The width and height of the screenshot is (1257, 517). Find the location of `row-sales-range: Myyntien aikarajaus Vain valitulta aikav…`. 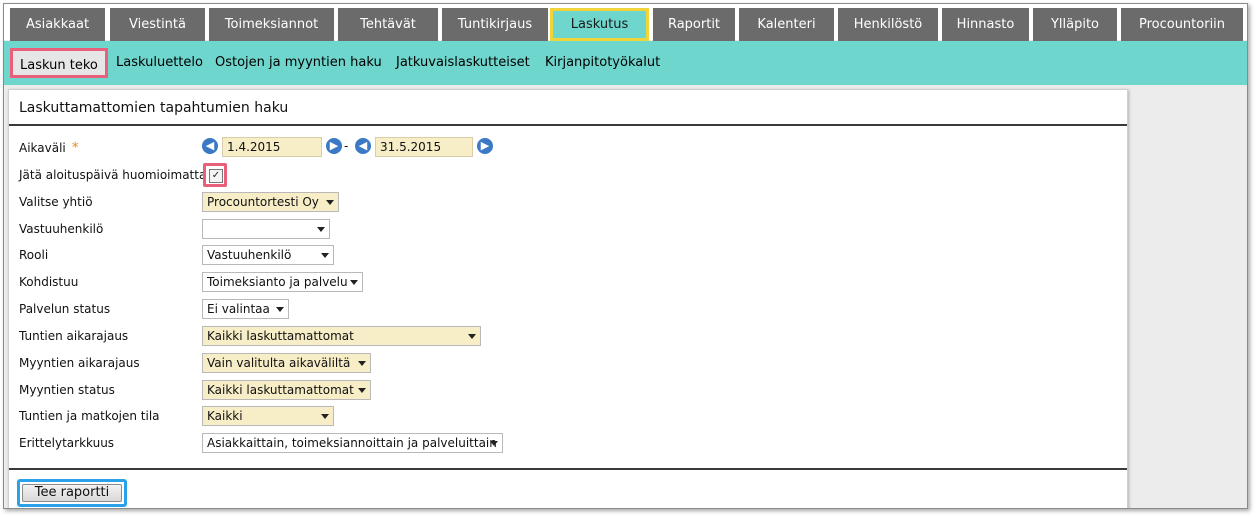

row-sales-range: Myyntien aikarajaus Vain valitulta aikav… is located at coordinates (569, 363).